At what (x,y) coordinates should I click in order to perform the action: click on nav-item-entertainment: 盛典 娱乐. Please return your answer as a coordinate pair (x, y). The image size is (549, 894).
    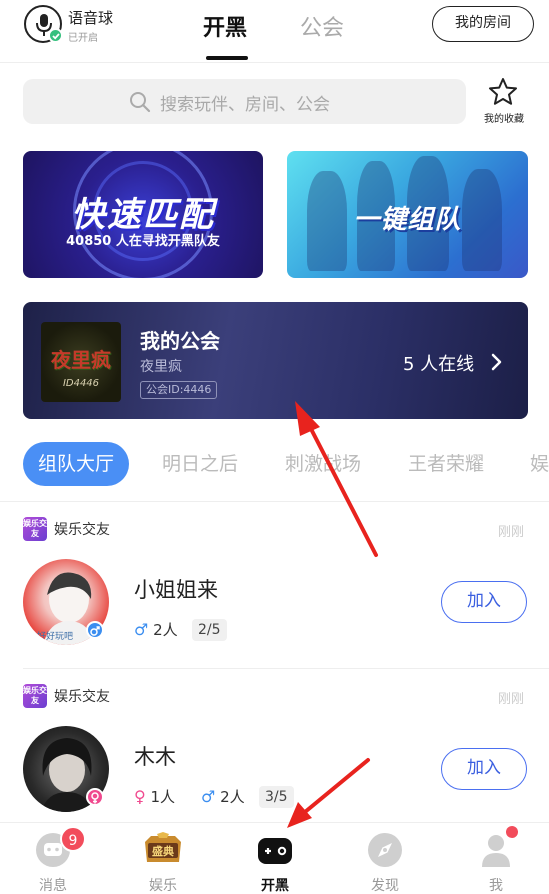
    Looking at the image, I should click on (163, 858).